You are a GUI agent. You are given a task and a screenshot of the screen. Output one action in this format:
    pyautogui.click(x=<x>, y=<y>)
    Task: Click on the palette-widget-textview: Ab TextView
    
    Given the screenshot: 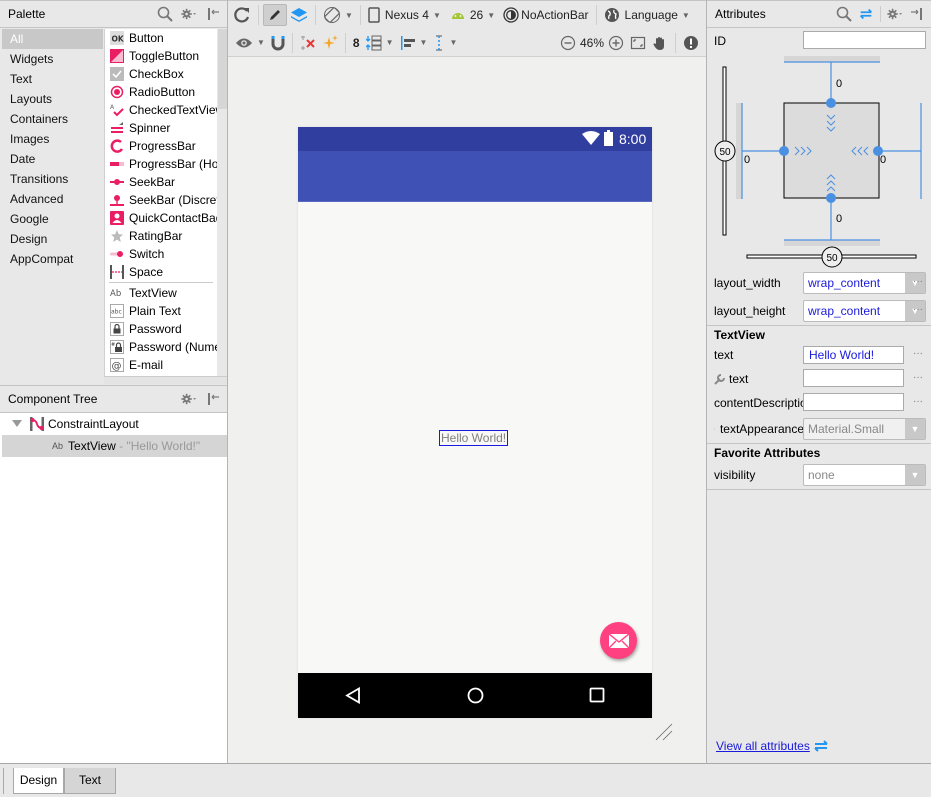 What is the action you would take?
    pyautogui.click(x=161, y=293)
    